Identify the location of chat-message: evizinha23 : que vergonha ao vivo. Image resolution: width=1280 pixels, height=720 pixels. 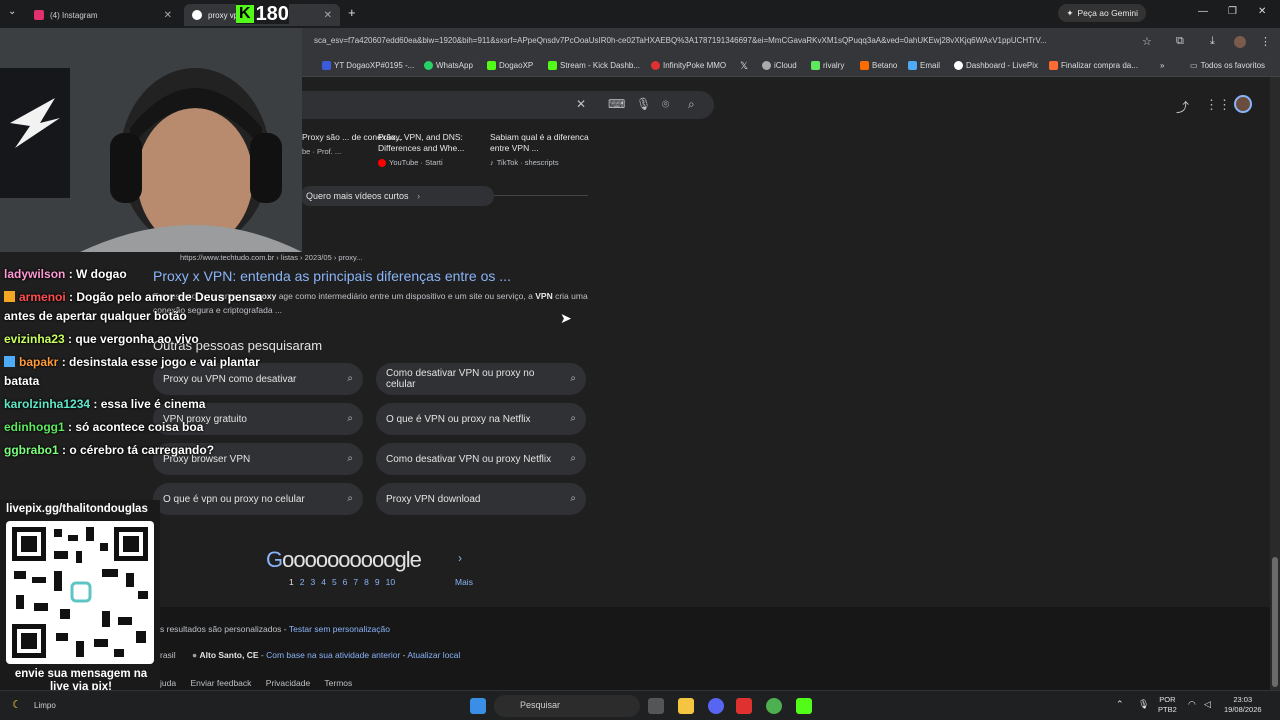
(101, 339).